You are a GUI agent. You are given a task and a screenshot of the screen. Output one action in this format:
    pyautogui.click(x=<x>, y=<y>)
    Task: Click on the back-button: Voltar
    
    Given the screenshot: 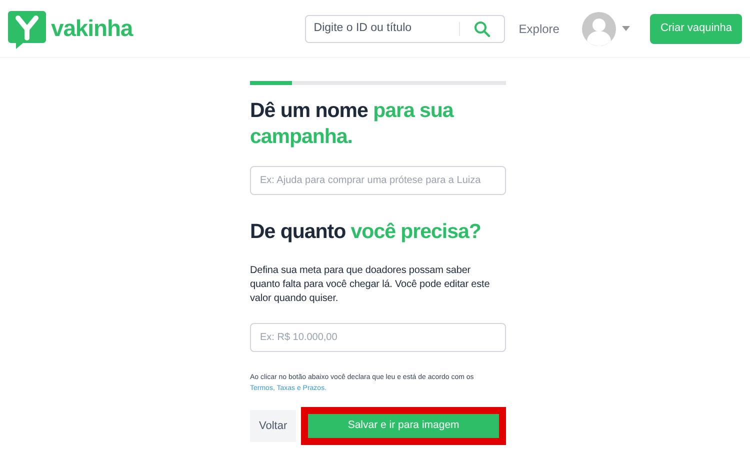 What is the action you would take?
    pyautogui.click(x=273, y=426)
    